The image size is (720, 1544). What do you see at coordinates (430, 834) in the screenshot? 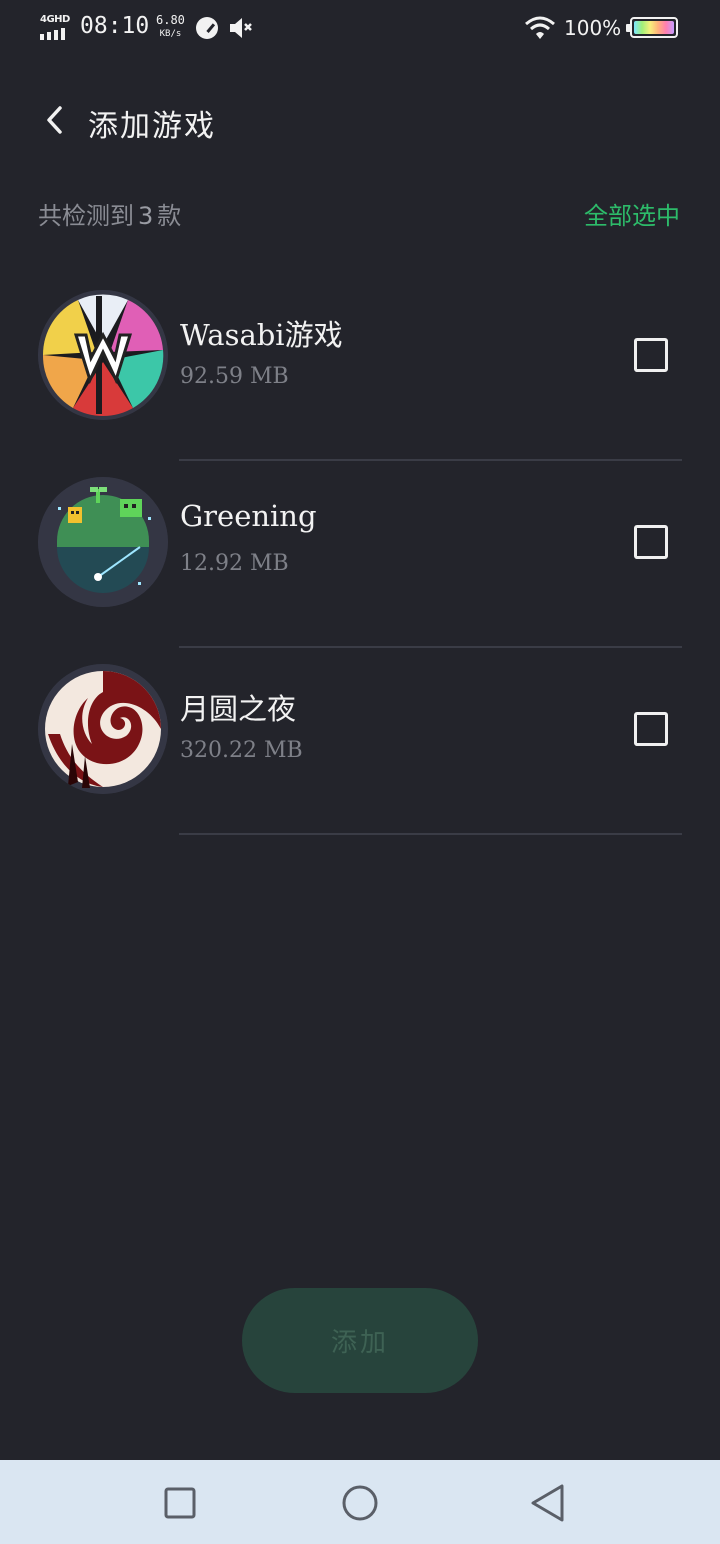
I see `divider` at bounding box center [430, 834].